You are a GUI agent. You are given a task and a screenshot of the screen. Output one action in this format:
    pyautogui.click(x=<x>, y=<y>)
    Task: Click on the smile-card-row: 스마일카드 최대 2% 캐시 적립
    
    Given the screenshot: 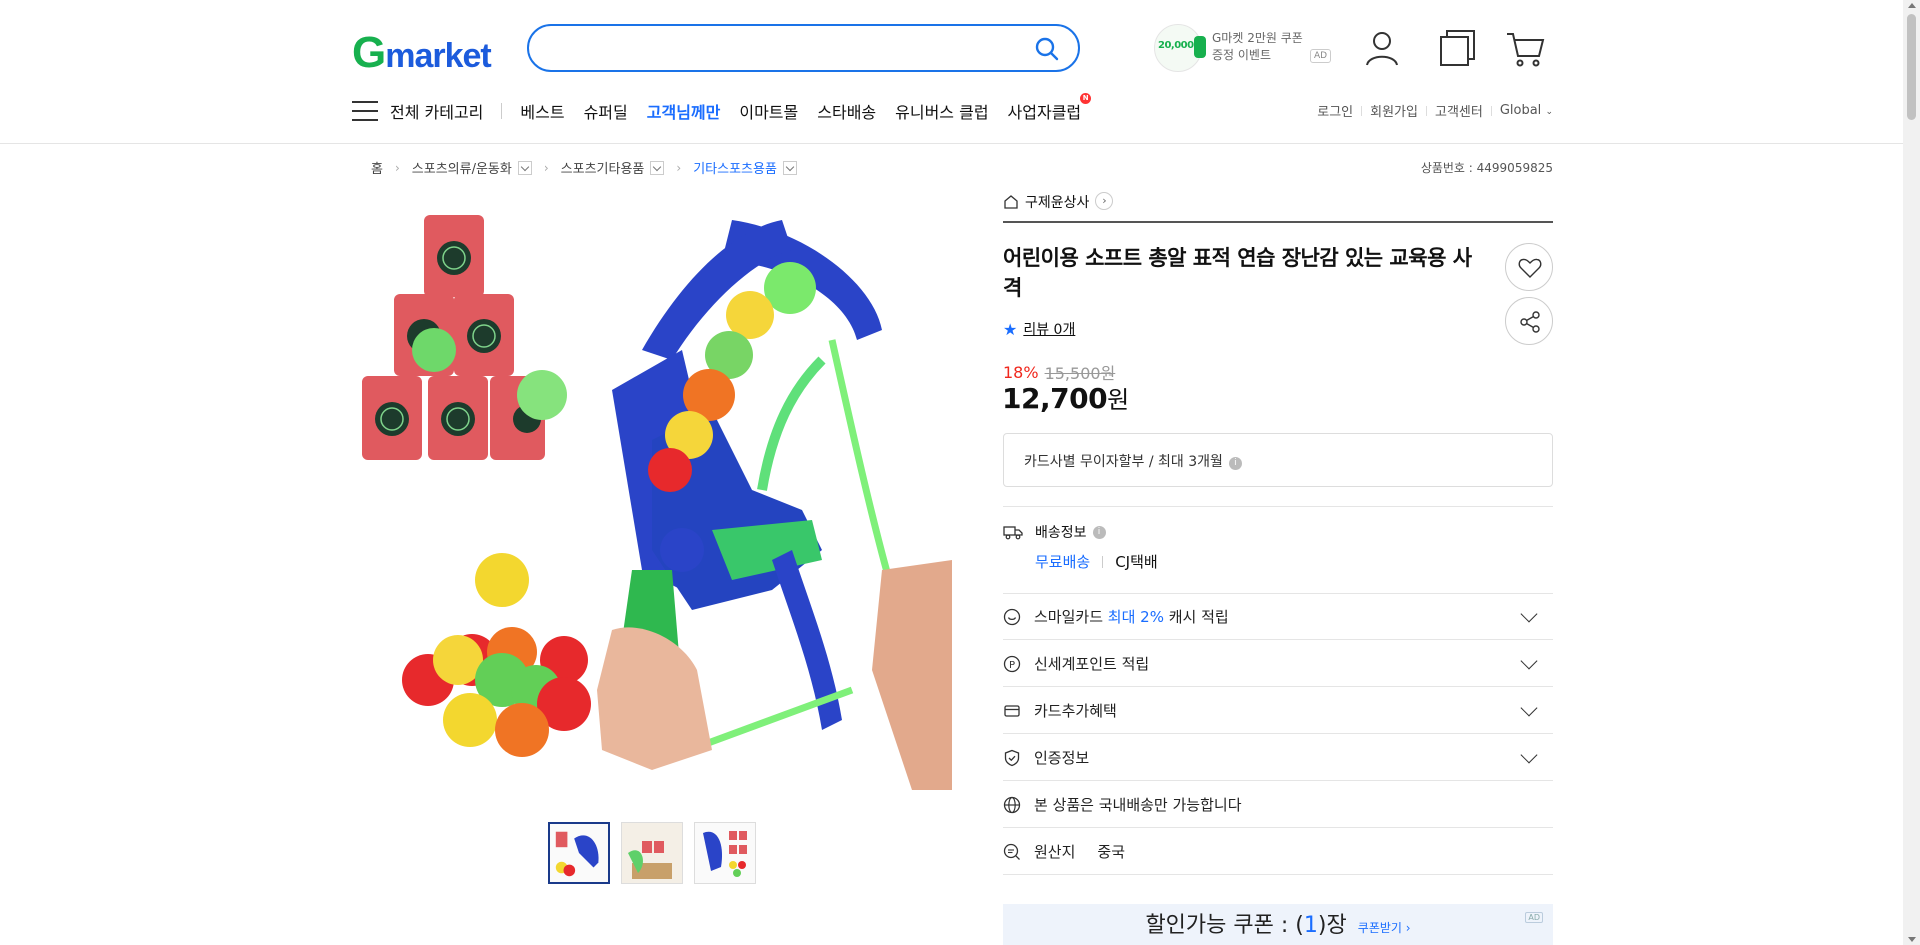 What is the action you would take?
    pyautogui.click(x=1278, y=617)
    